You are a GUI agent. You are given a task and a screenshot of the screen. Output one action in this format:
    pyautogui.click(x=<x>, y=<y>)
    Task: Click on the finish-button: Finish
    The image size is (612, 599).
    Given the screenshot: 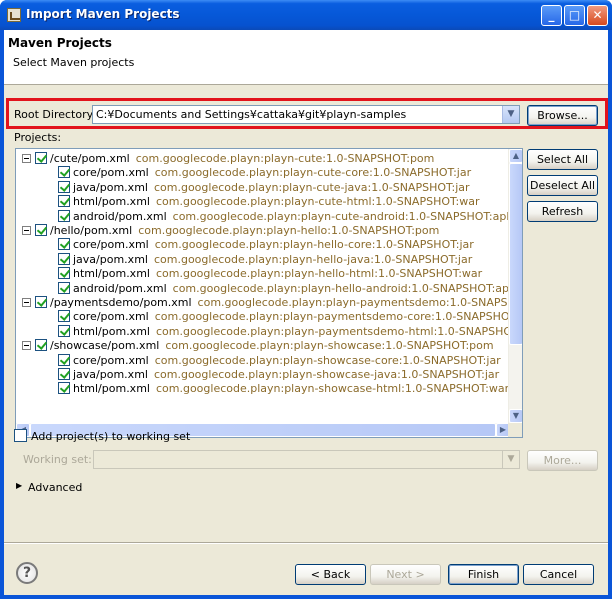 What is the action you would take?
    pyautogui.click(x=483, y=574)
    